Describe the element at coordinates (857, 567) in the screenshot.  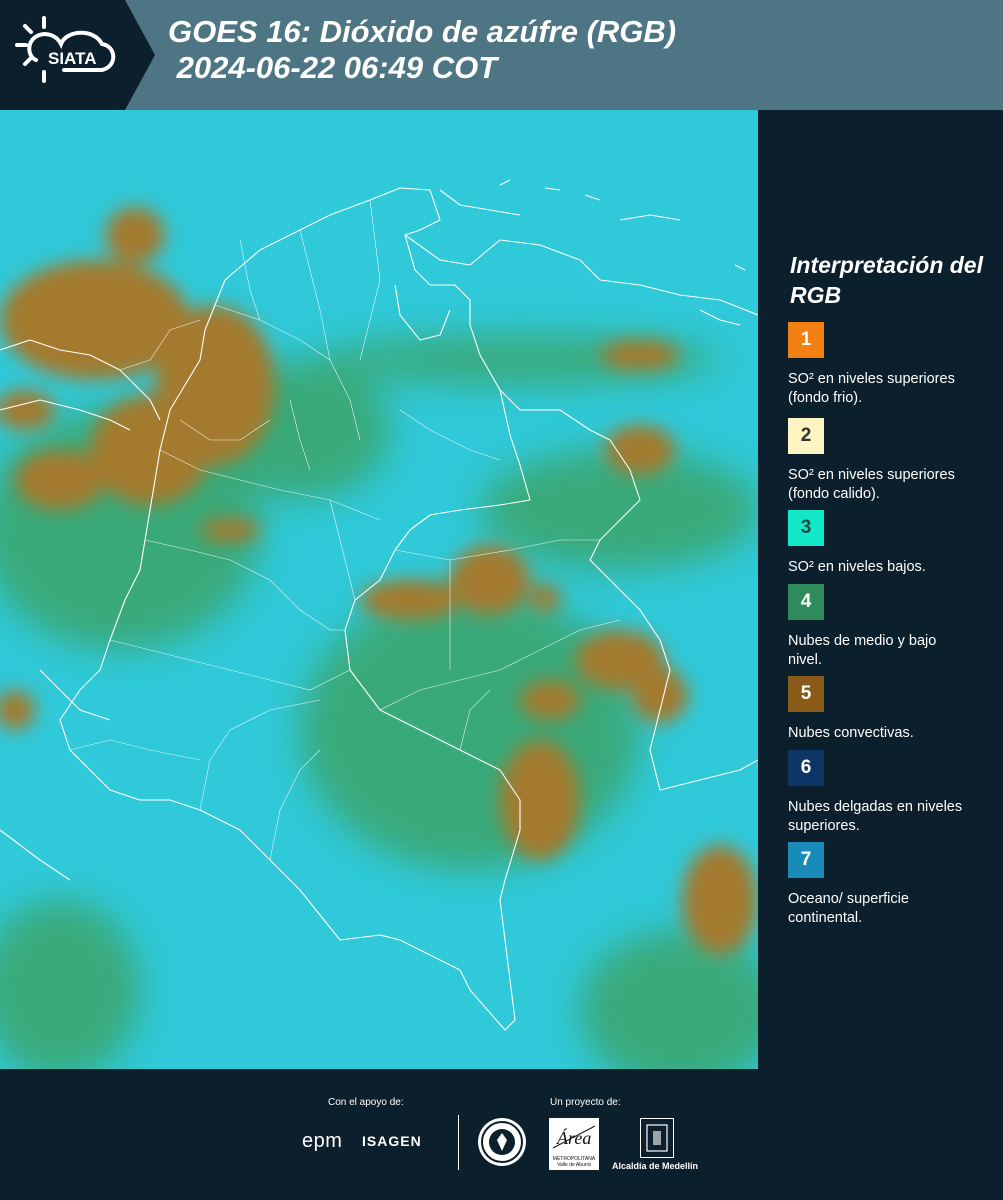
I see `legend-label-3: SO² en niveles bajos.` at that location.